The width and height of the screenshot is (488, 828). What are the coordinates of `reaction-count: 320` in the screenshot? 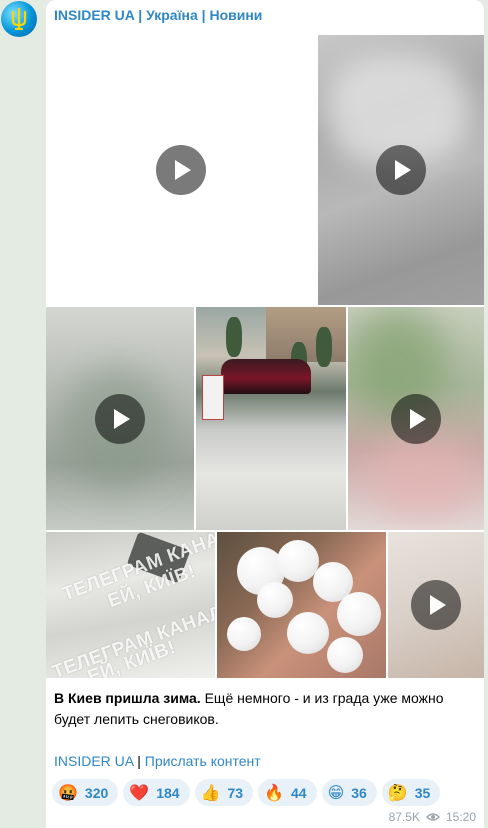 It's located at (96, 792).